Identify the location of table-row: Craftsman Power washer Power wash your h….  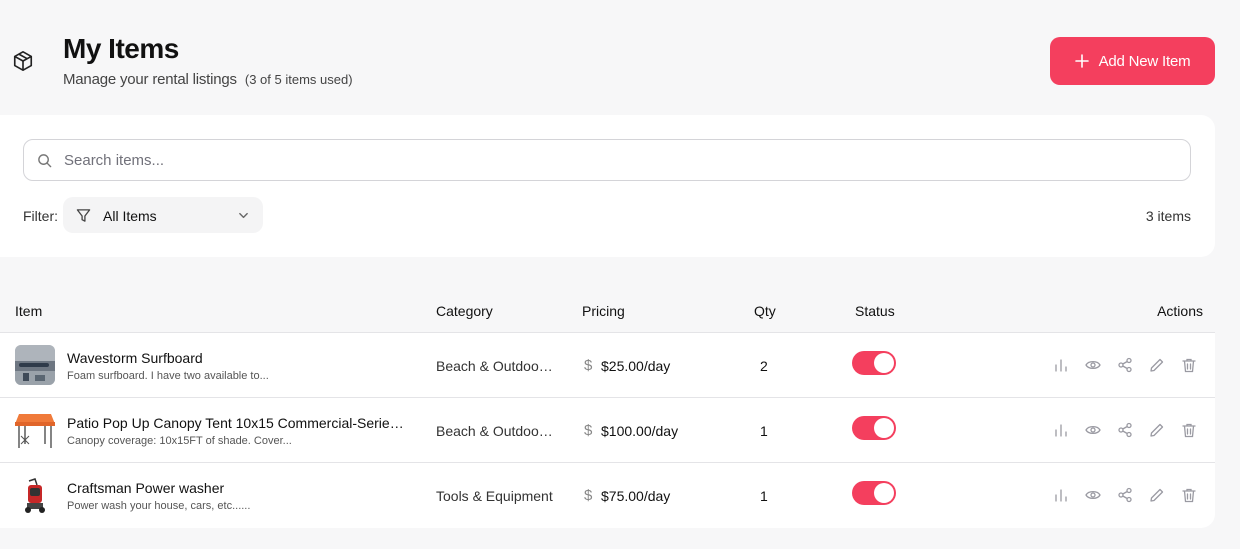
(607, 495).